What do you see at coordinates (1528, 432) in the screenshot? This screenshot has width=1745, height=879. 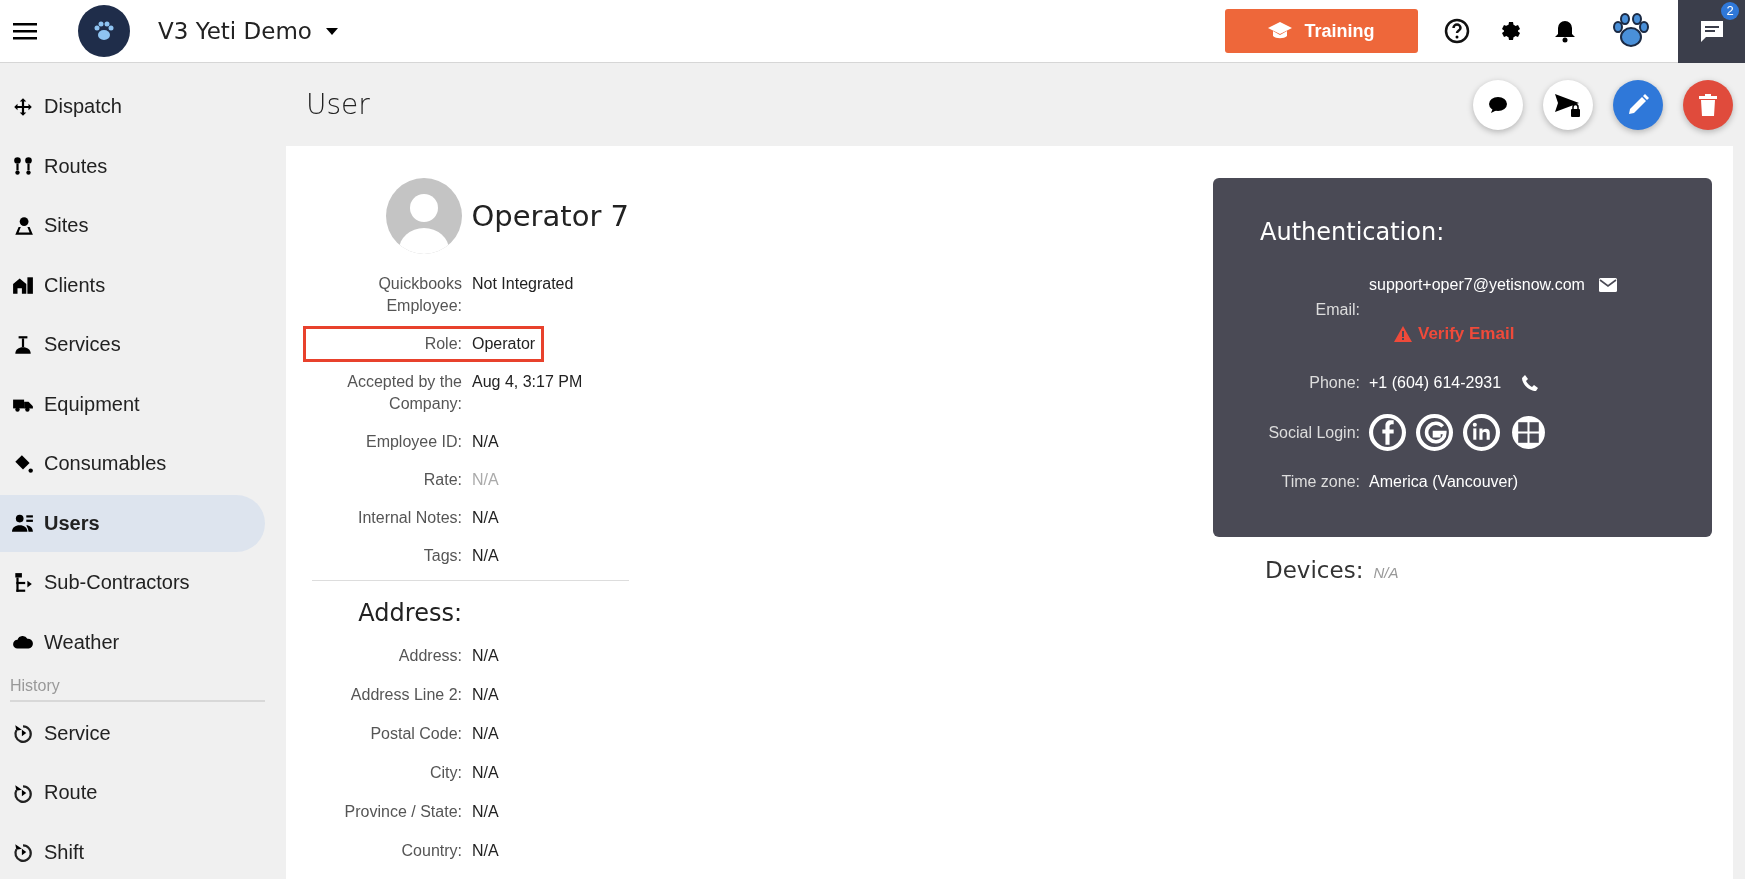 I see `windows-icon` at bounding box center [1528, 432].